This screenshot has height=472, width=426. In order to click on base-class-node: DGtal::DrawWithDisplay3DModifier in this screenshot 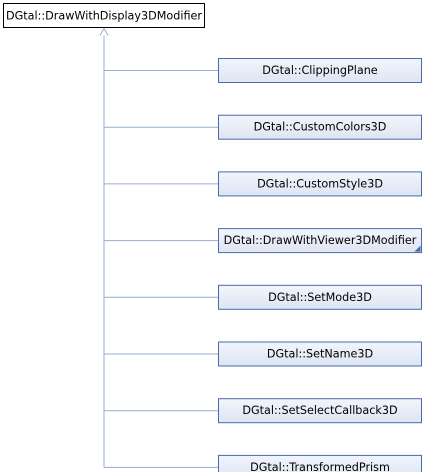, I will do `click(104, 15)`.